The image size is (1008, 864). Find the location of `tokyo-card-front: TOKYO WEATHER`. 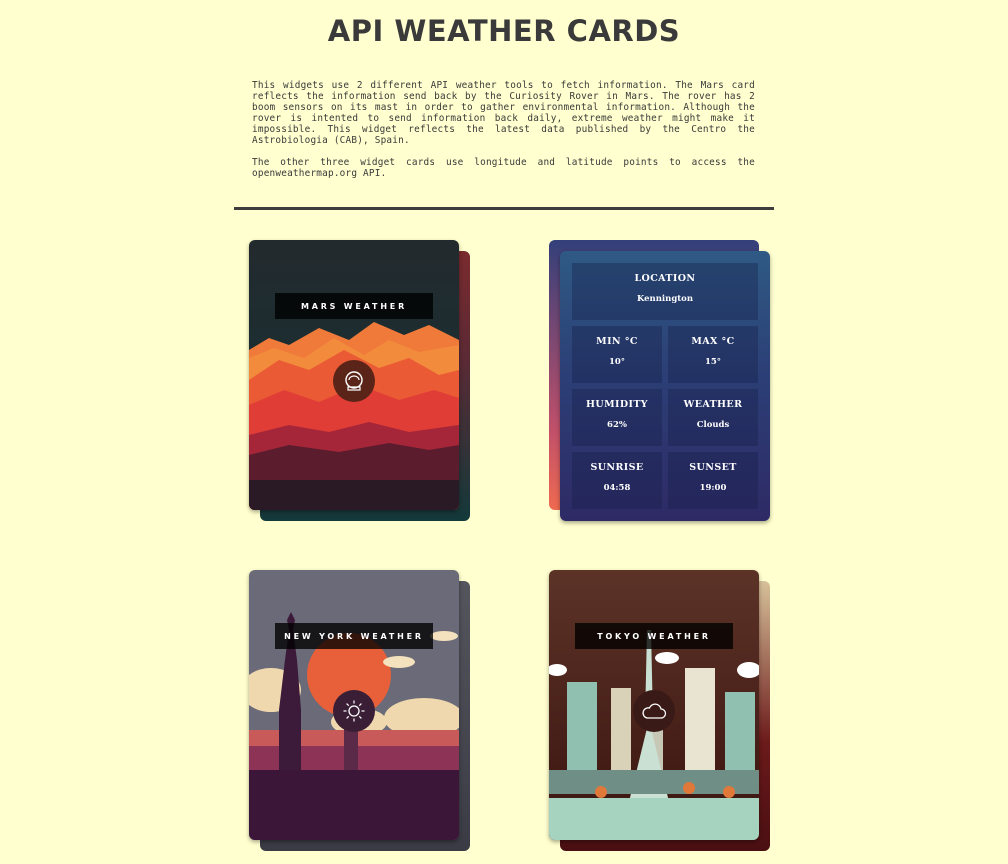

tokyo-card-front: TOKYO WEATHER is located at coordinates (654, 705).